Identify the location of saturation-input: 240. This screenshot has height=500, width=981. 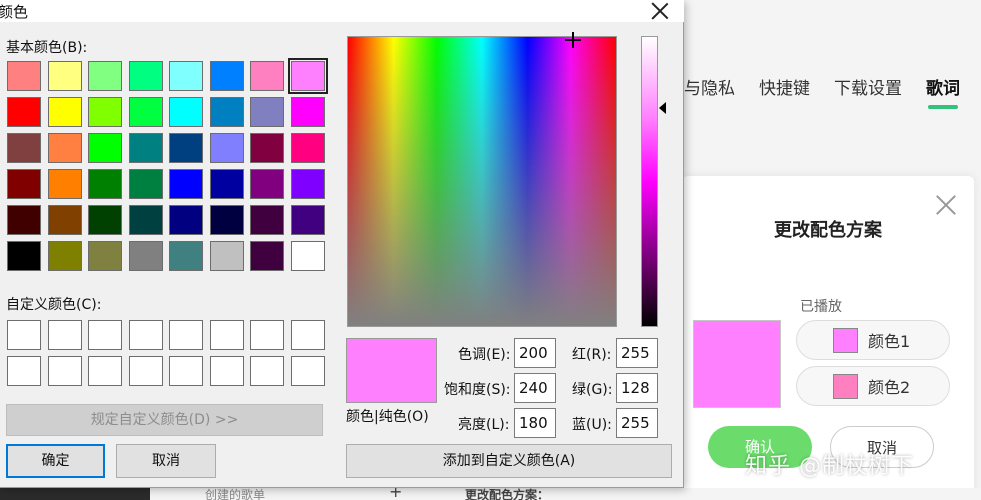
(535, 388).